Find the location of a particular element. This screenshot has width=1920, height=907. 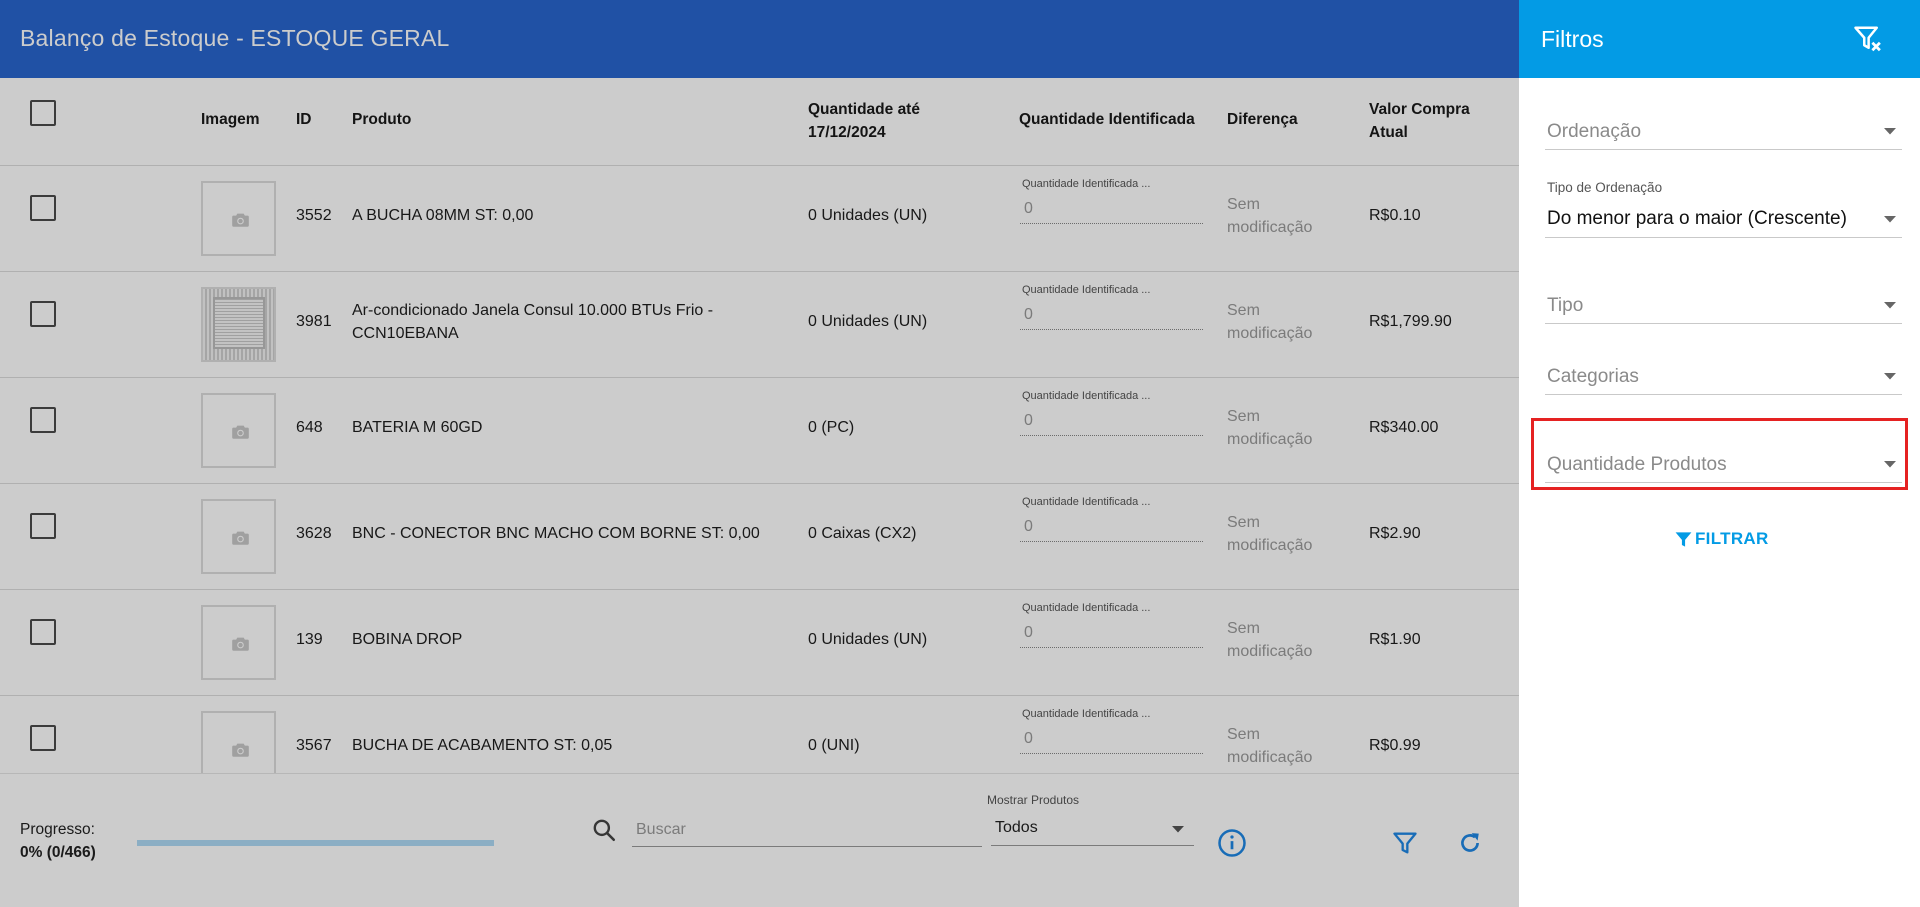

order-type-value: Do menor para o maior (Crescente) is located at coordinates (1697, 218).